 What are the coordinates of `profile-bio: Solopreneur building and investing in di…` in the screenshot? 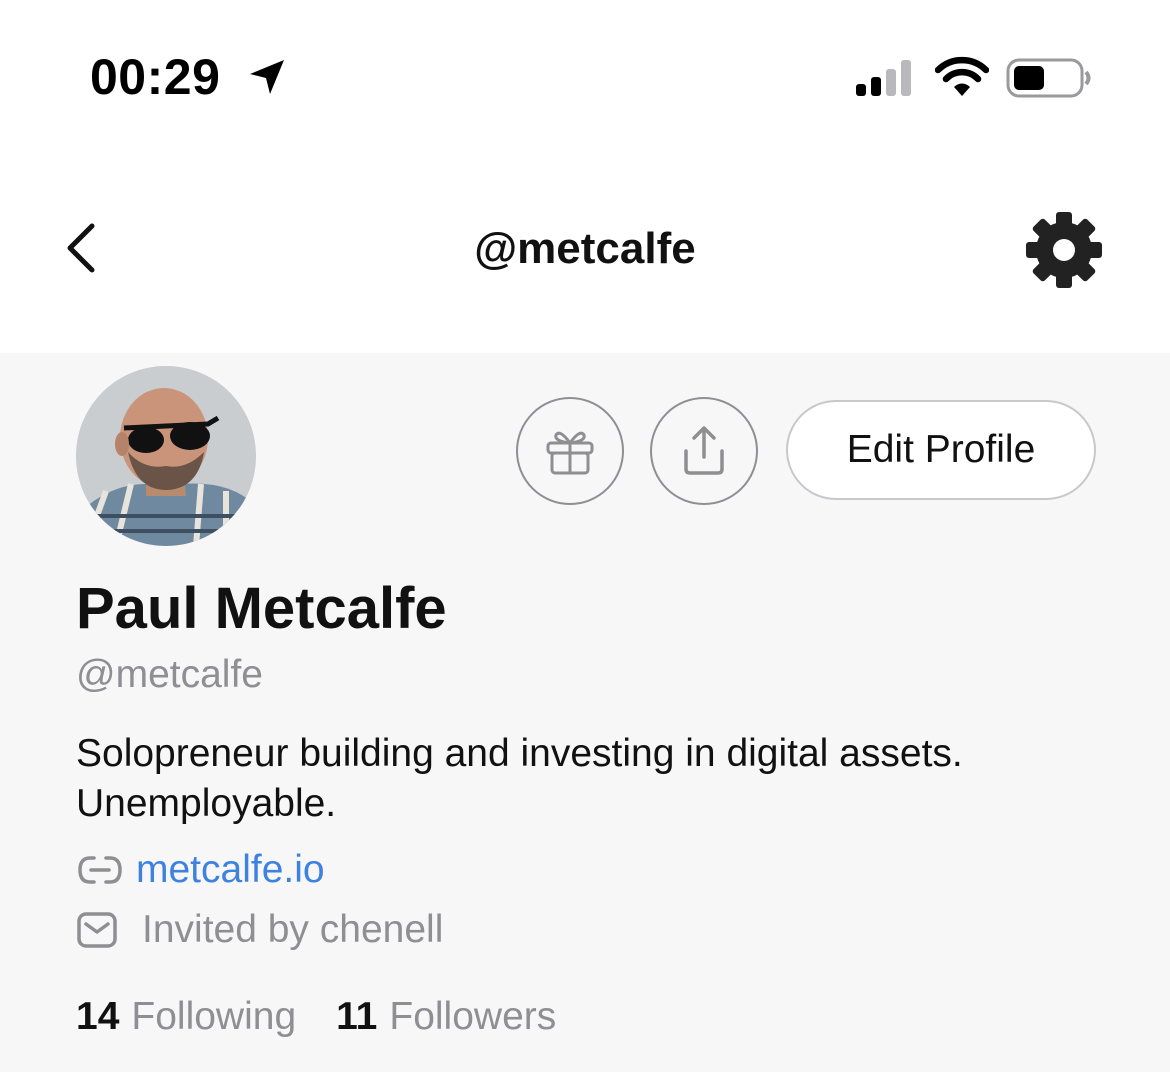 It's located at (519, 778).